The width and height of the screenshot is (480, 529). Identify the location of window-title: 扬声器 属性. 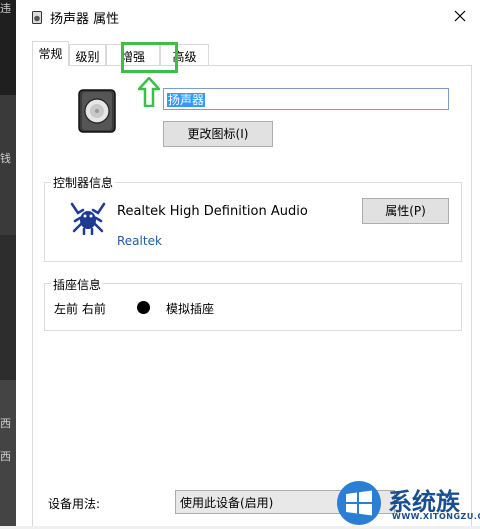
(85, 19).